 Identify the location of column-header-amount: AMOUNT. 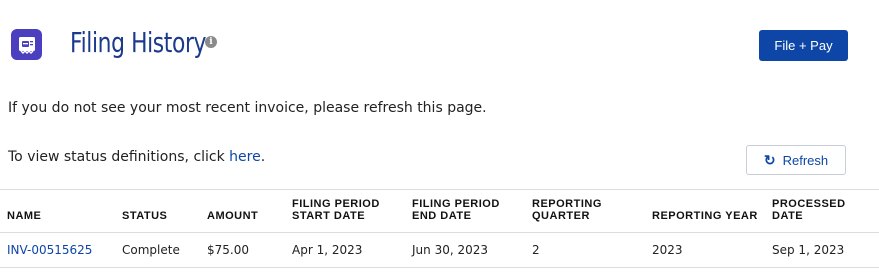
(242, 211).